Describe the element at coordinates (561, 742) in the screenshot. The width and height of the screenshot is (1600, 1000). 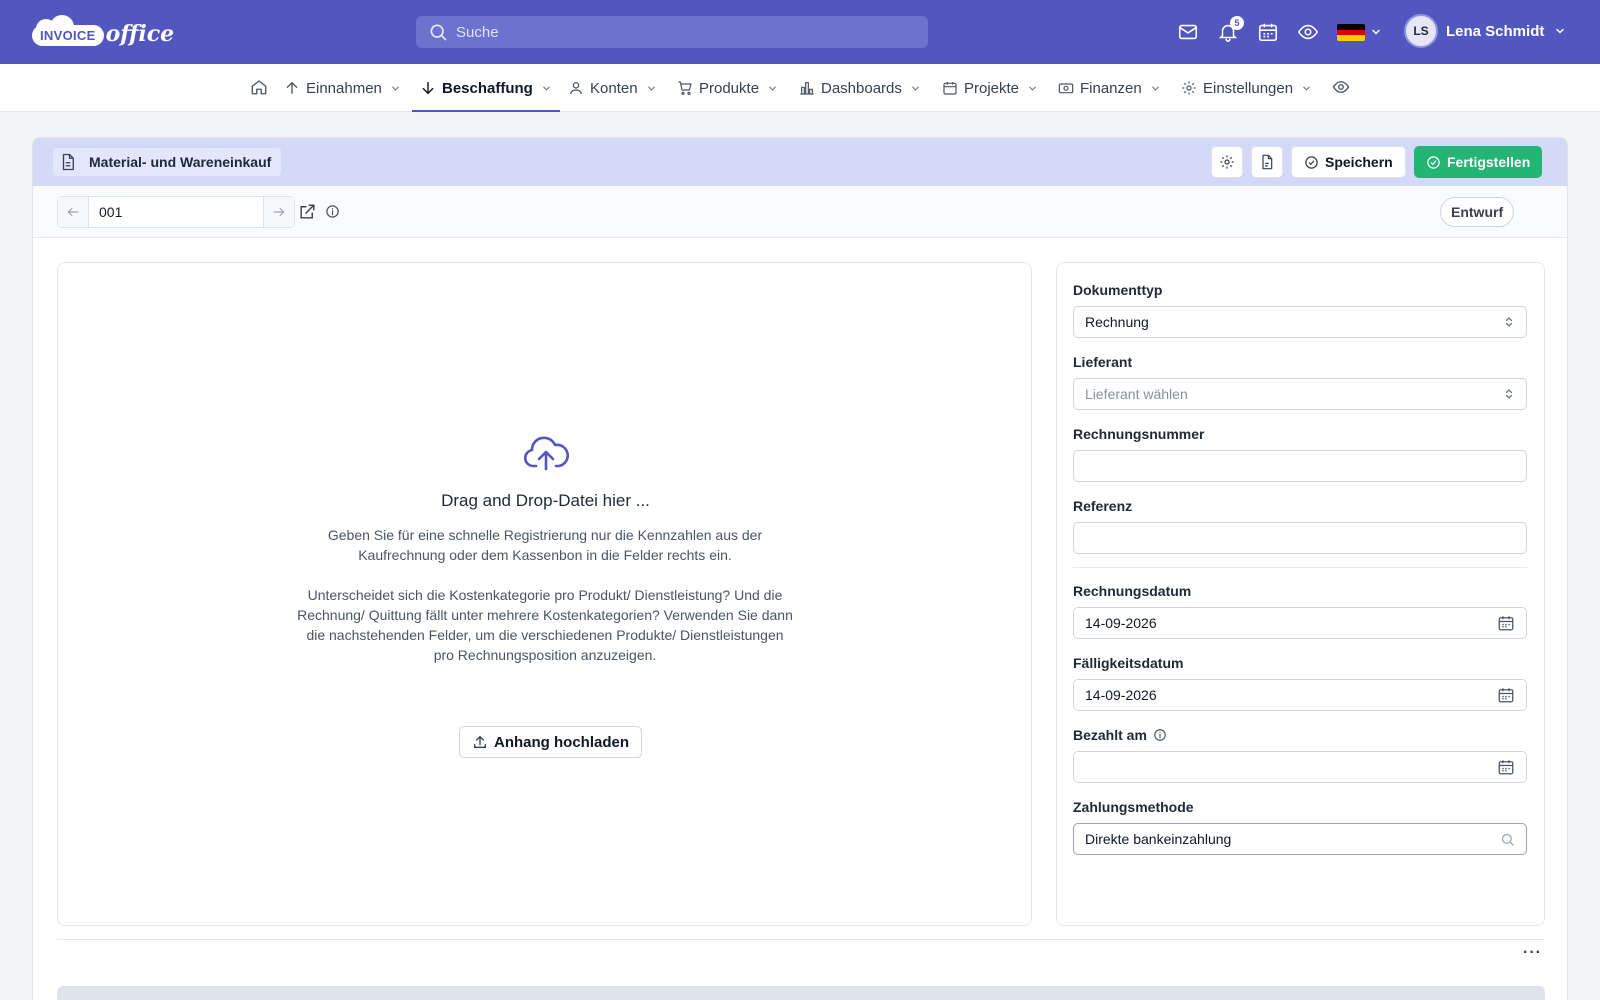
I see `upload-button-label: Anhang hochladen` at that location.